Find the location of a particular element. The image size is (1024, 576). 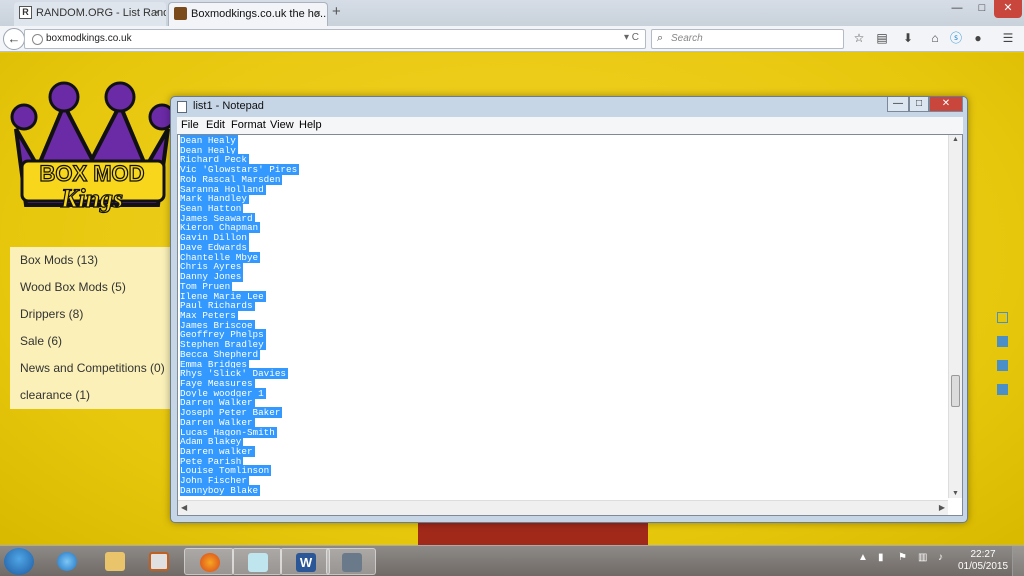

box-mod-kings-logo: BOX MOD Kings is located at coordinates (93, 147).